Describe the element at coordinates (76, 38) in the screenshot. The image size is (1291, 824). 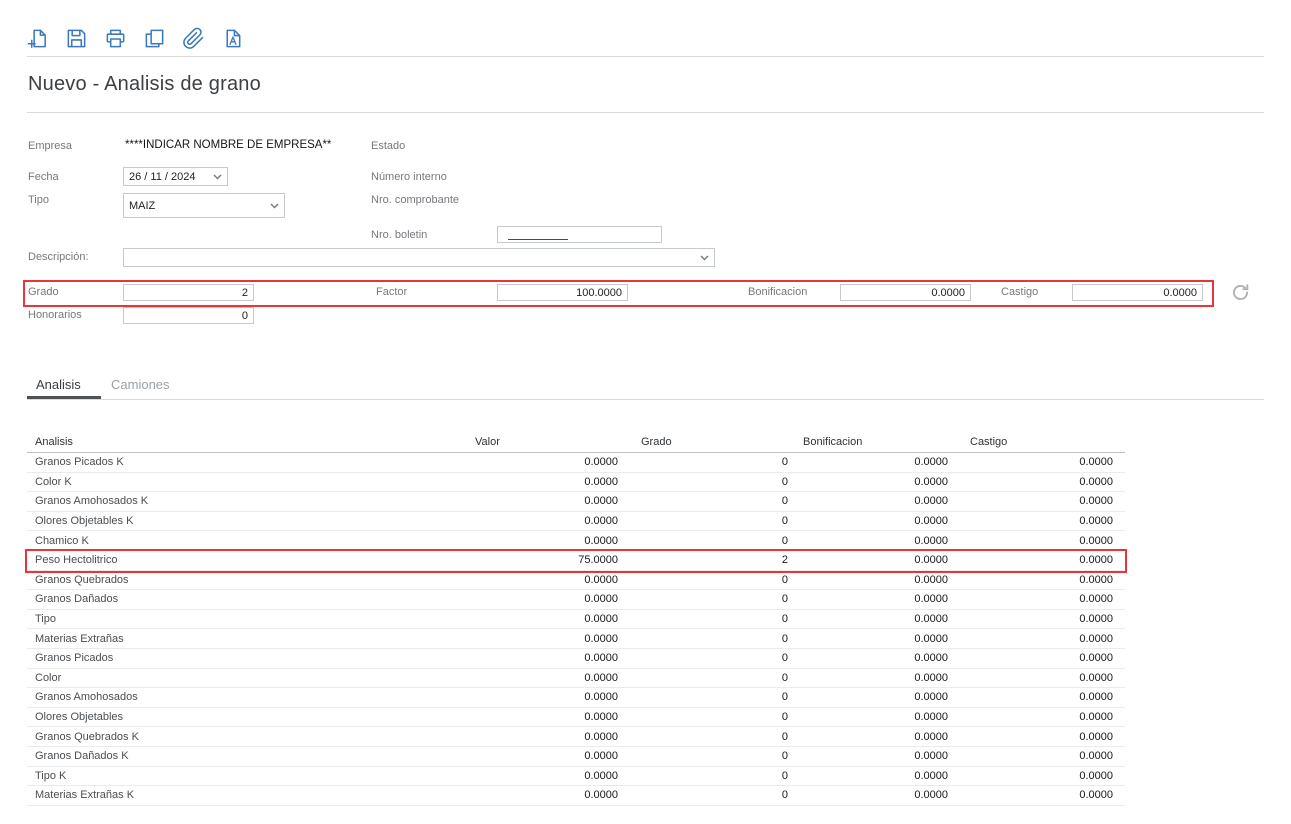
I see `save-button` at that location.